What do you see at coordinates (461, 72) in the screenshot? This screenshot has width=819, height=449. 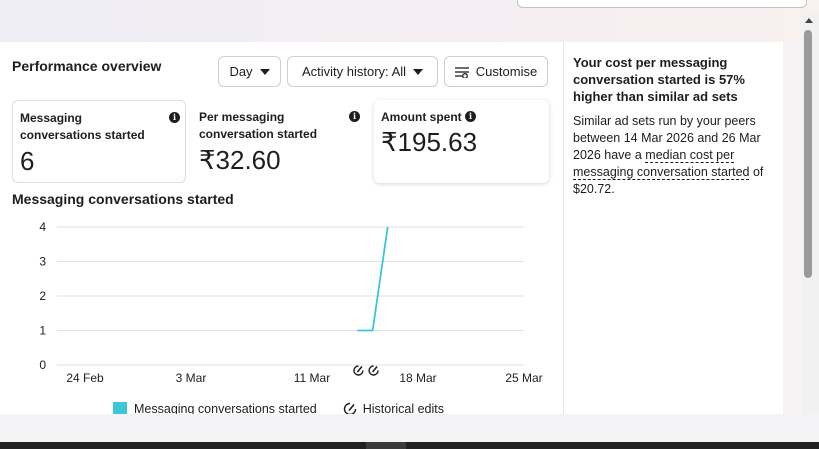 I see `sliders-icon` at bounding box center [461, 72].